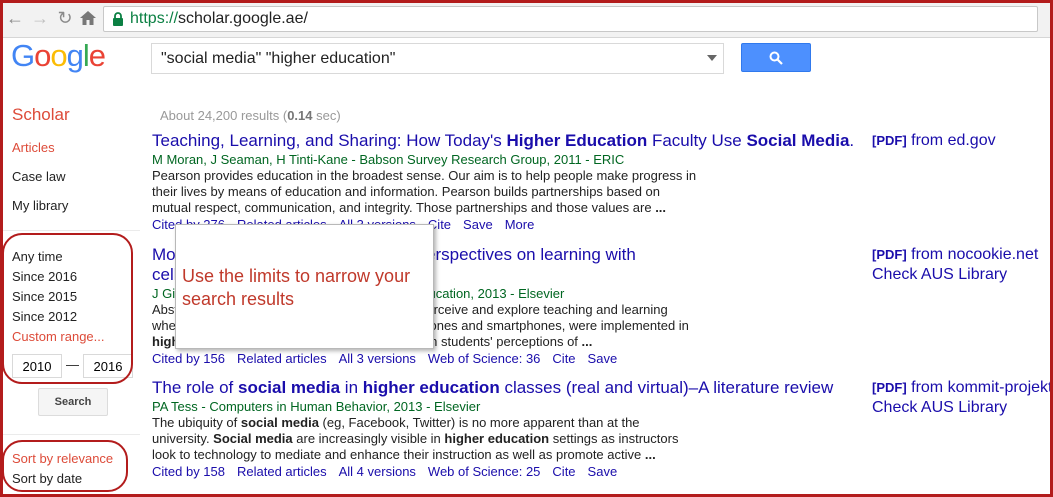  Describe the element at coordinates (253, 438) in the screenshot. I see `text-fragment: Social media` at that location.